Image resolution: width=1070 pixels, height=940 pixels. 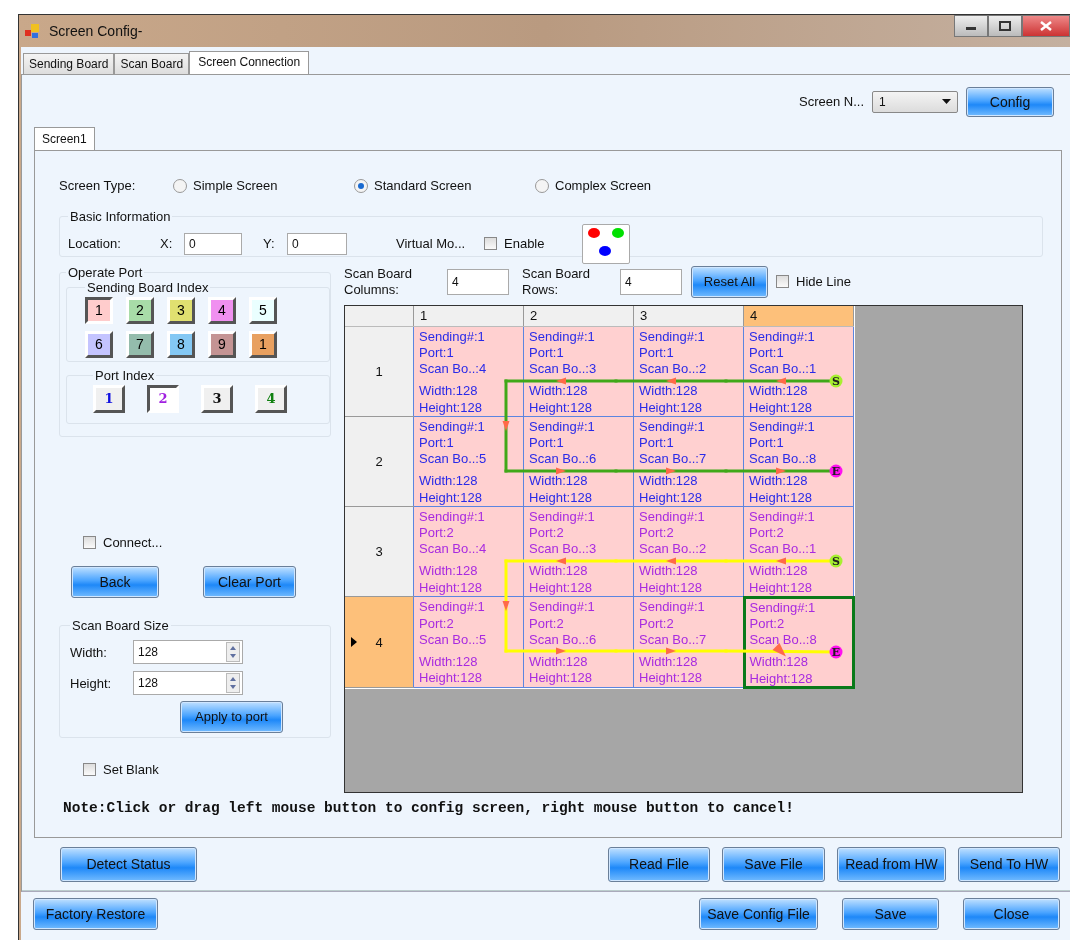 I want to click on back-button: Back, so click(x=115, y=581).